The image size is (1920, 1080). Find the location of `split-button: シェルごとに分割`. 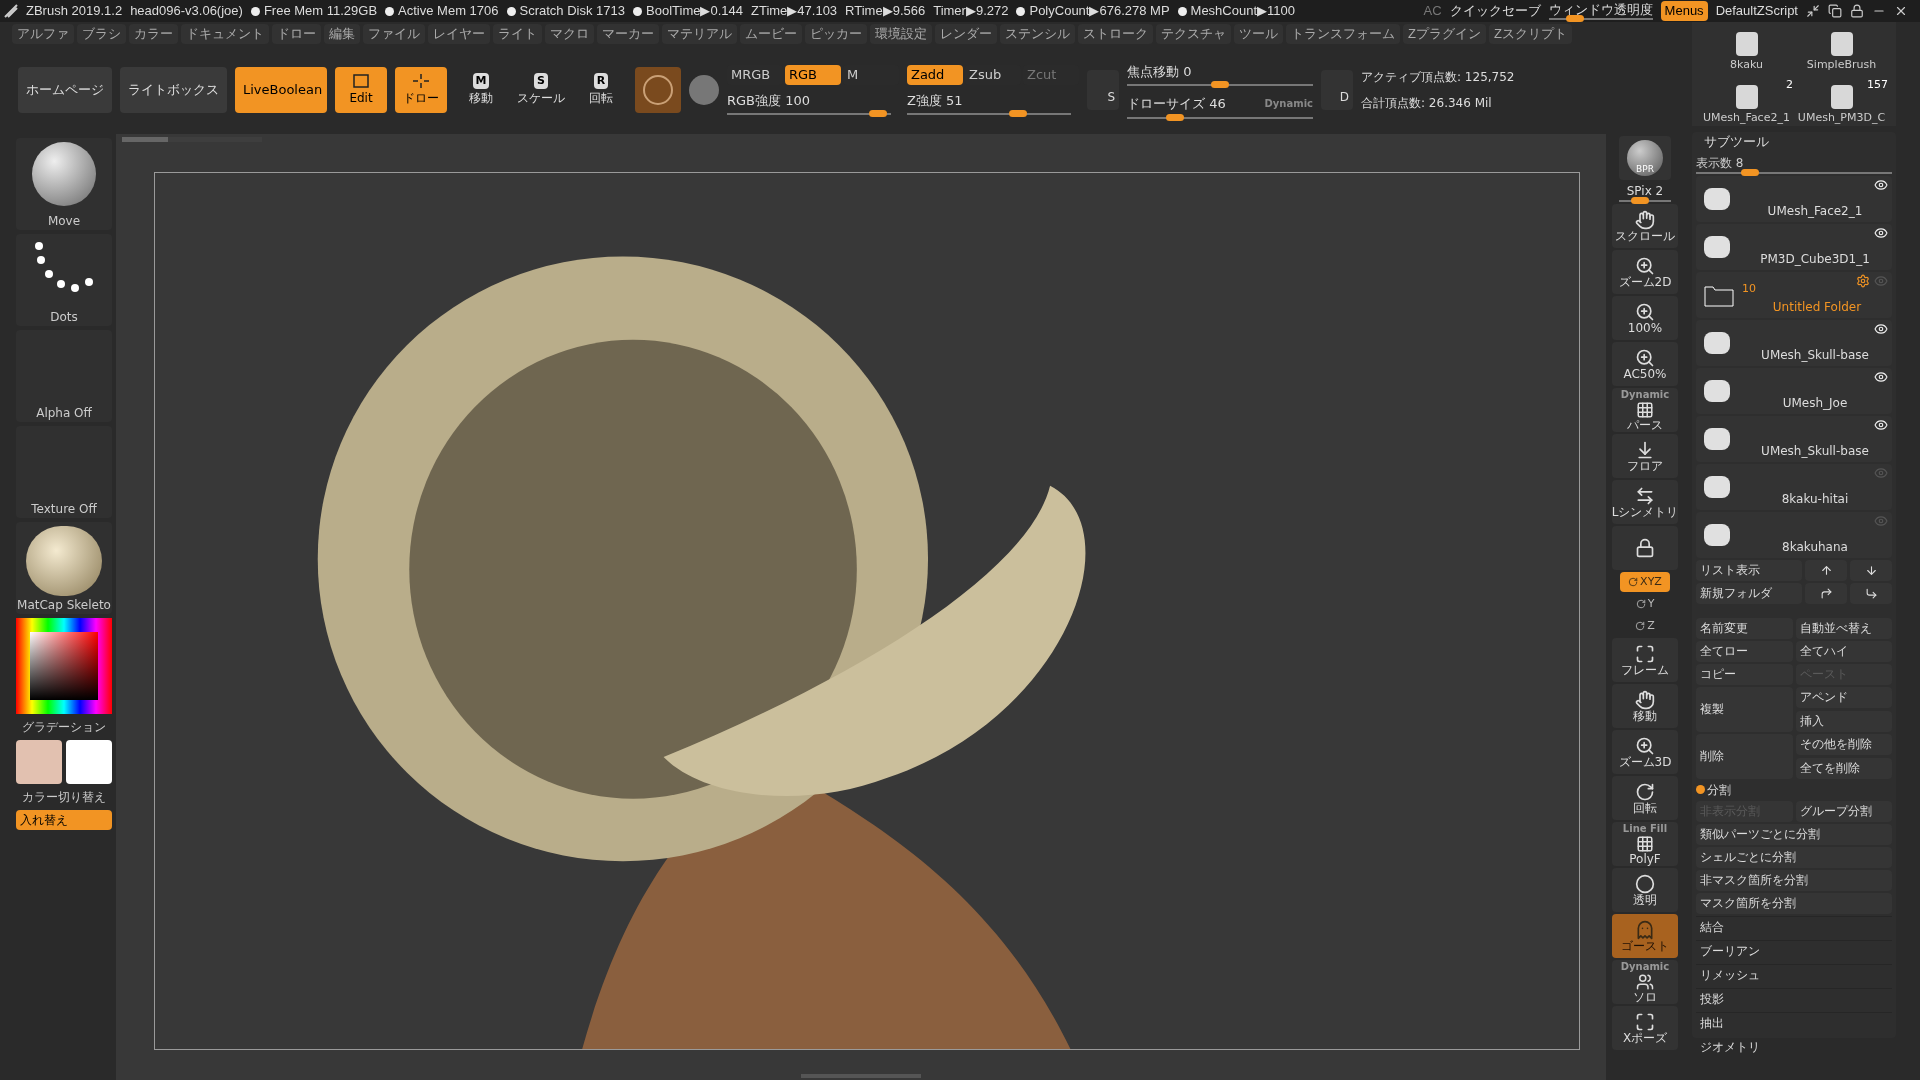

split-button: シェルごとに分割 is located at coordinates (1794, 857).